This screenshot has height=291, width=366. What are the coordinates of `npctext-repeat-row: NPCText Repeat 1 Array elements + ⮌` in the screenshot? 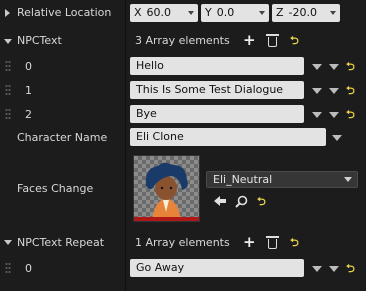 It's located at (183, 242).